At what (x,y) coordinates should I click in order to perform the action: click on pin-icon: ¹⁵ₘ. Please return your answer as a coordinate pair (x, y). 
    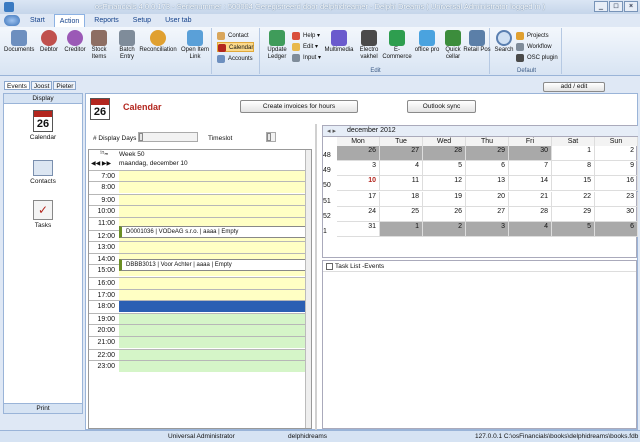
    Looking at the image, I should click on (104, 153).